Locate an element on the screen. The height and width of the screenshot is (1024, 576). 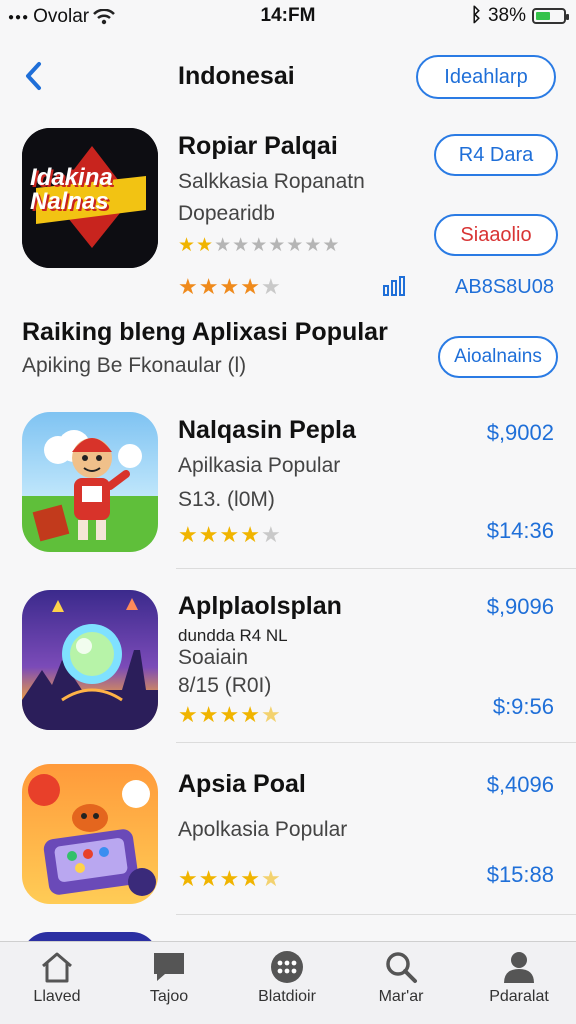
tab-grid-label: Blatdioir is located at coordinates (287, 996).